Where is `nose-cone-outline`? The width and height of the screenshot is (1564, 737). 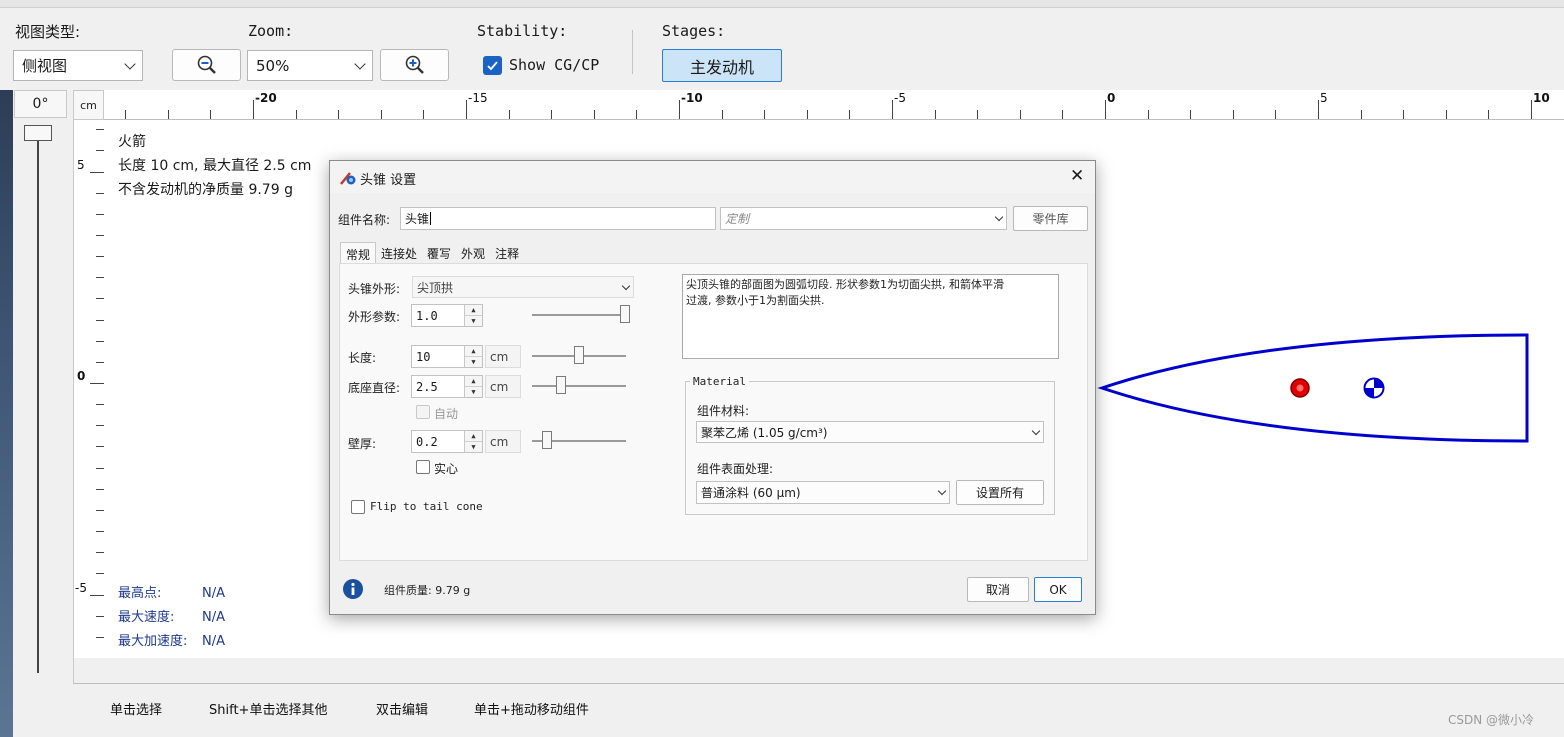
nose-cone-outline is located at coordinates (1313, 388).